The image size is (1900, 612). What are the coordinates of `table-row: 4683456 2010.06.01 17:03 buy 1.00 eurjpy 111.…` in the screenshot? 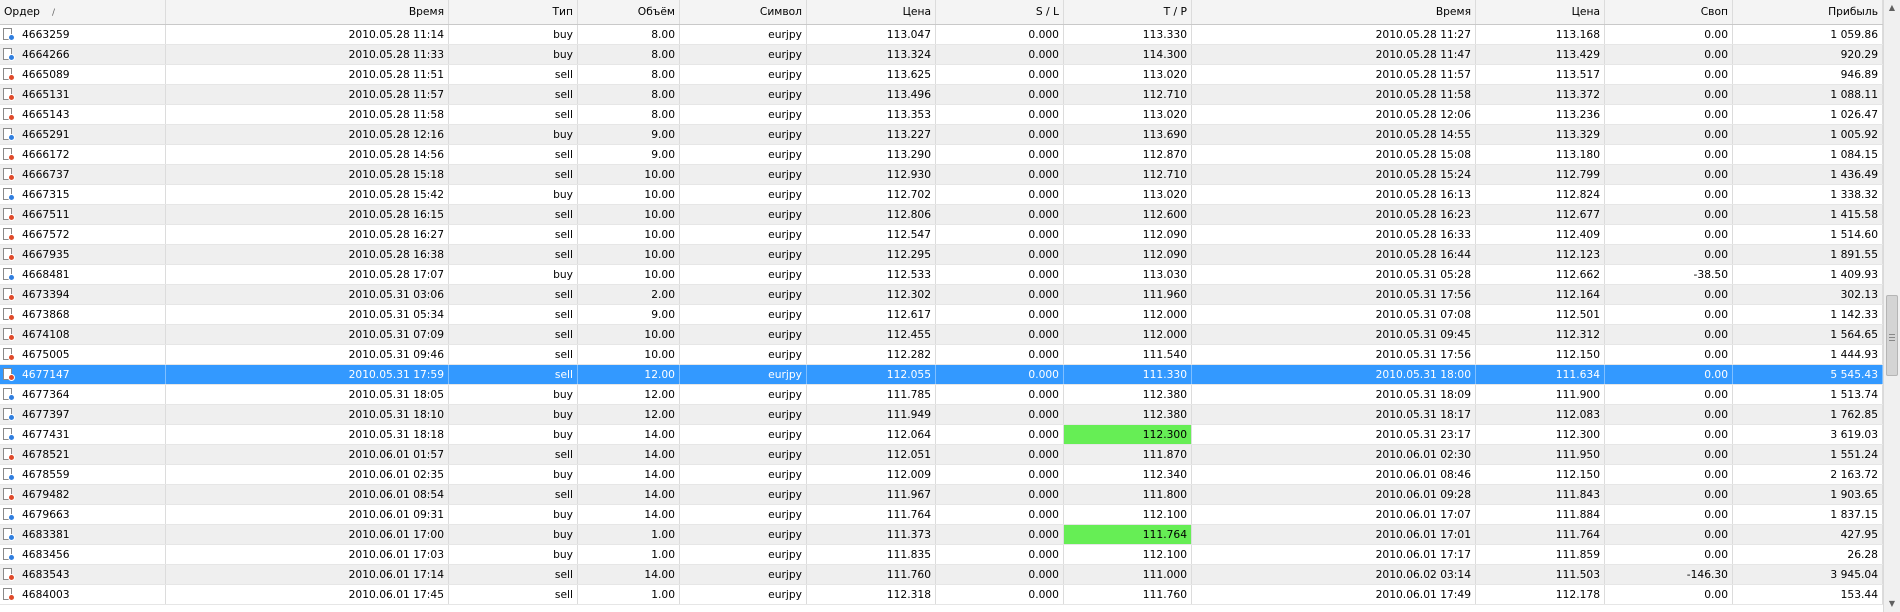 It's located at (941, 555).